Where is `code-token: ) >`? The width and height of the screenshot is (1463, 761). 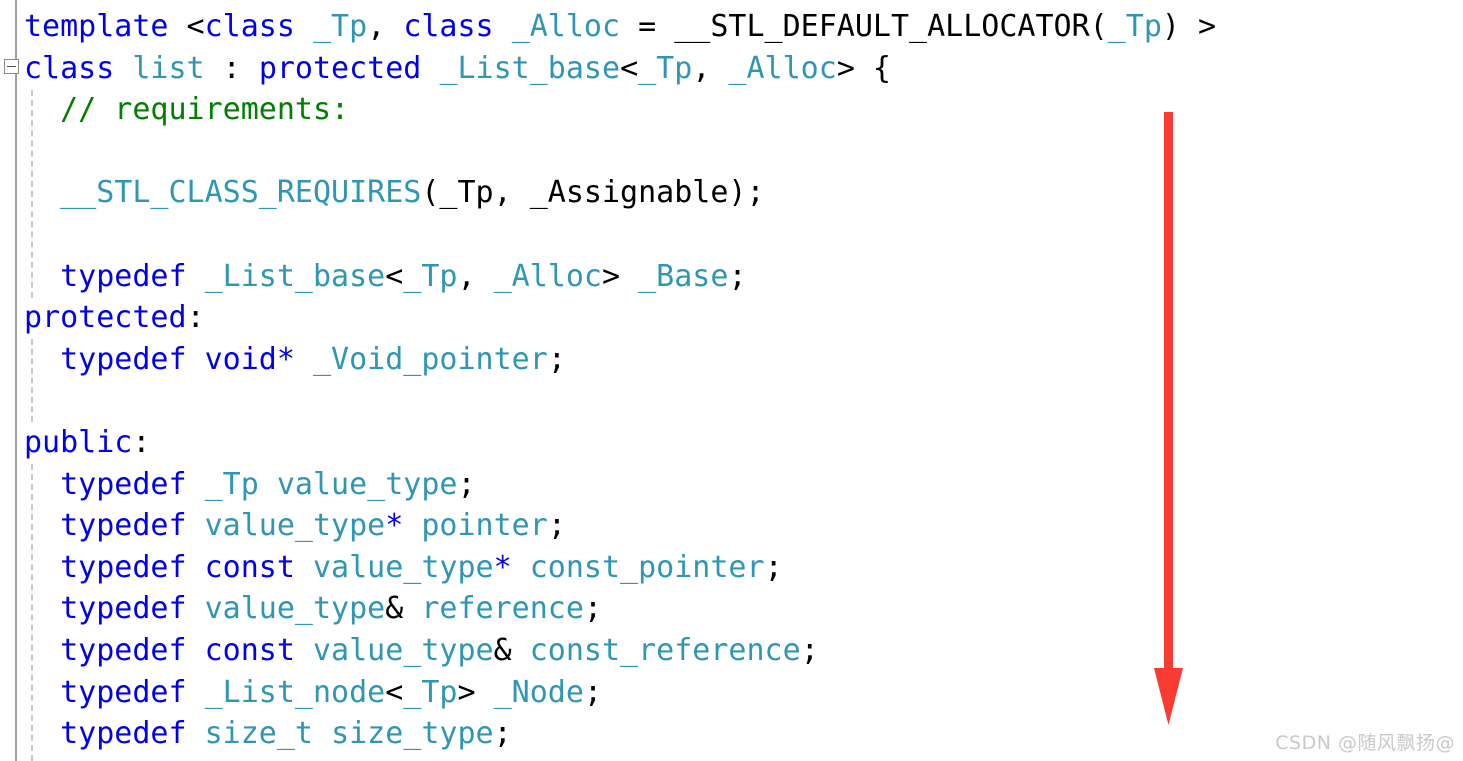
code-token: ) > is located at coordinates (1189, 26).